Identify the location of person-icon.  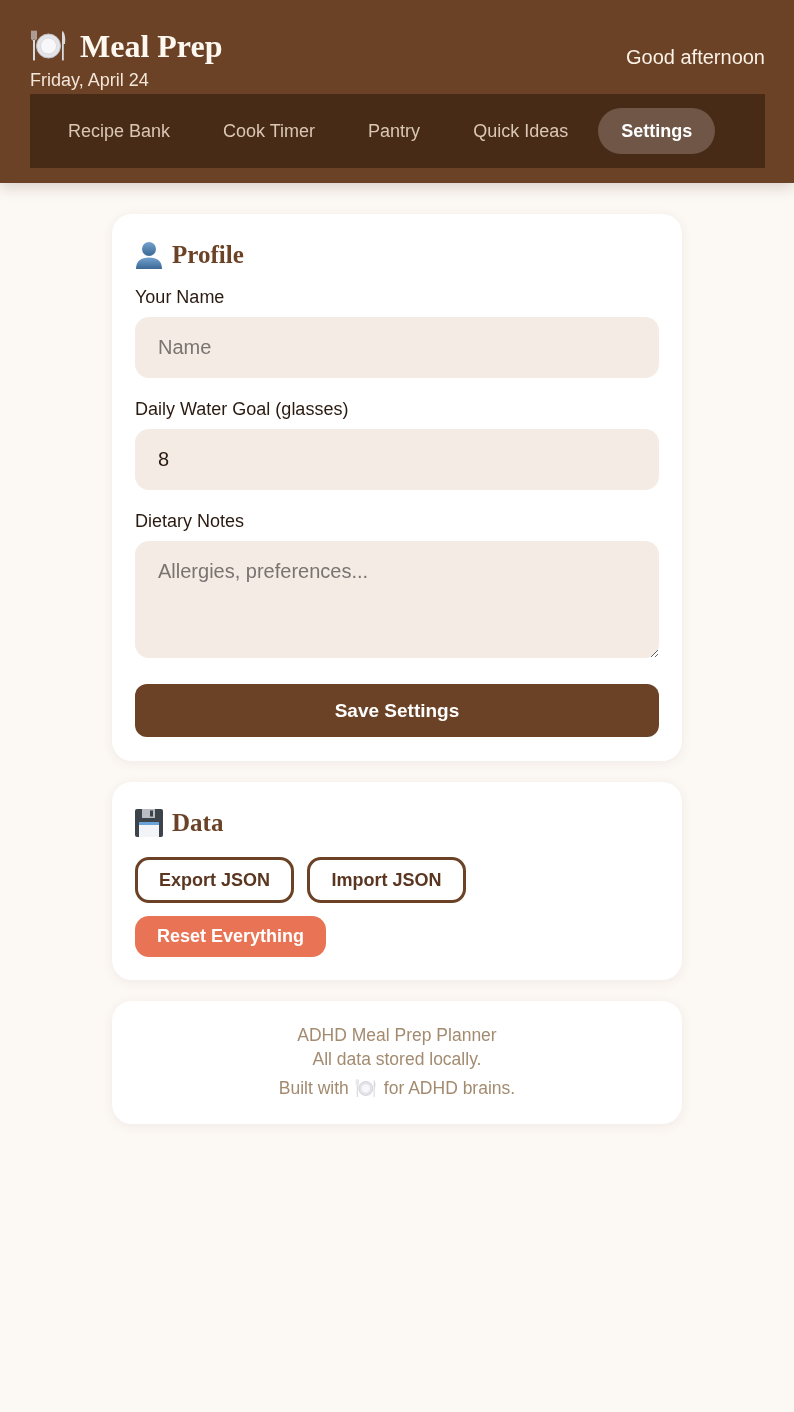
(149, 255).